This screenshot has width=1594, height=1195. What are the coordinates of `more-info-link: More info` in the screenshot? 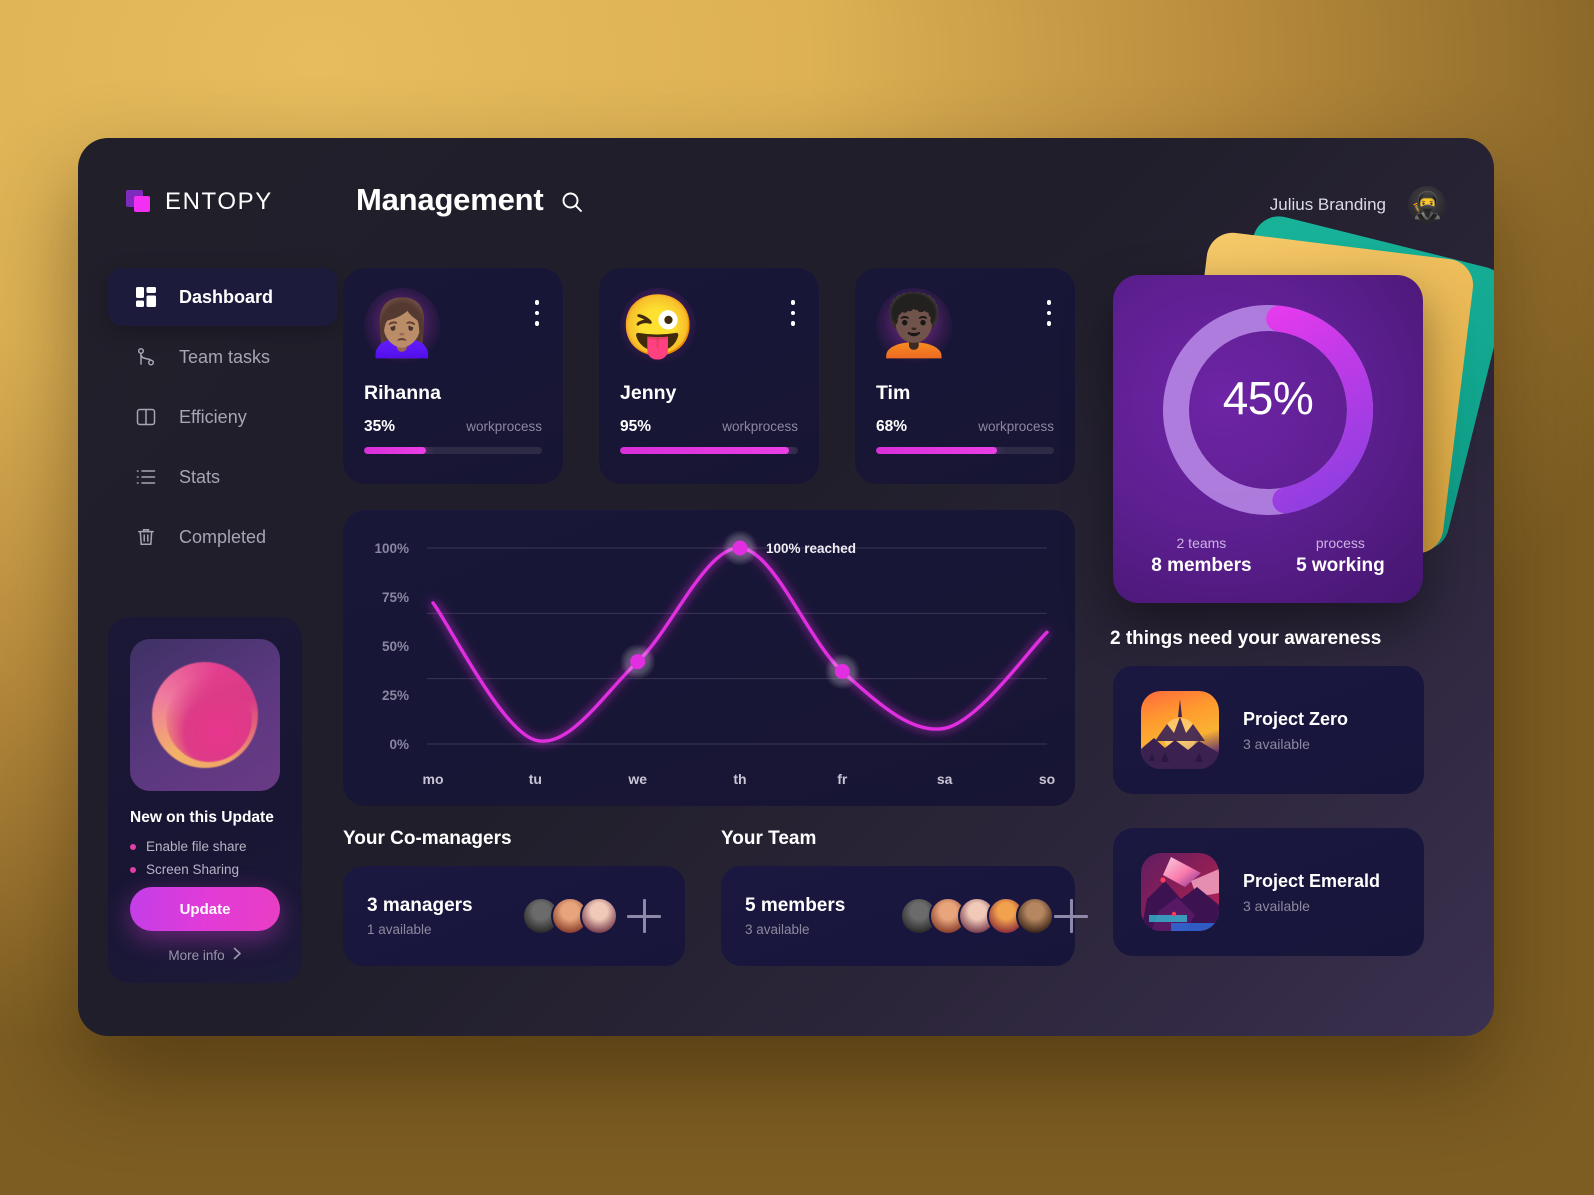 It's located at (205, 955).